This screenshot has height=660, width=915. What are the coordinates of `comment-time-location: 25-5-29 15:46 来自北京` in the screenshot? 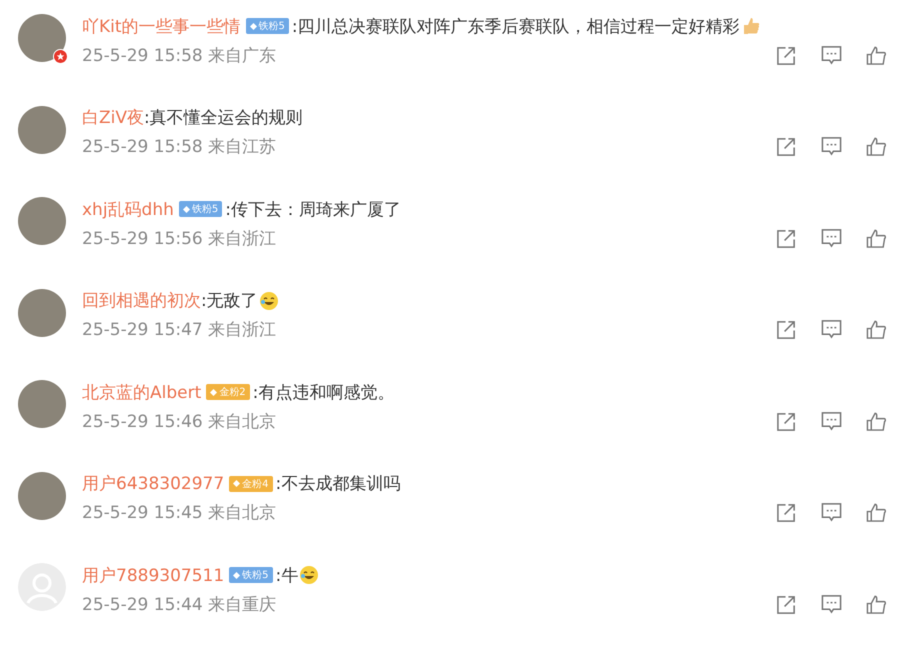 It's located at (179, 421).